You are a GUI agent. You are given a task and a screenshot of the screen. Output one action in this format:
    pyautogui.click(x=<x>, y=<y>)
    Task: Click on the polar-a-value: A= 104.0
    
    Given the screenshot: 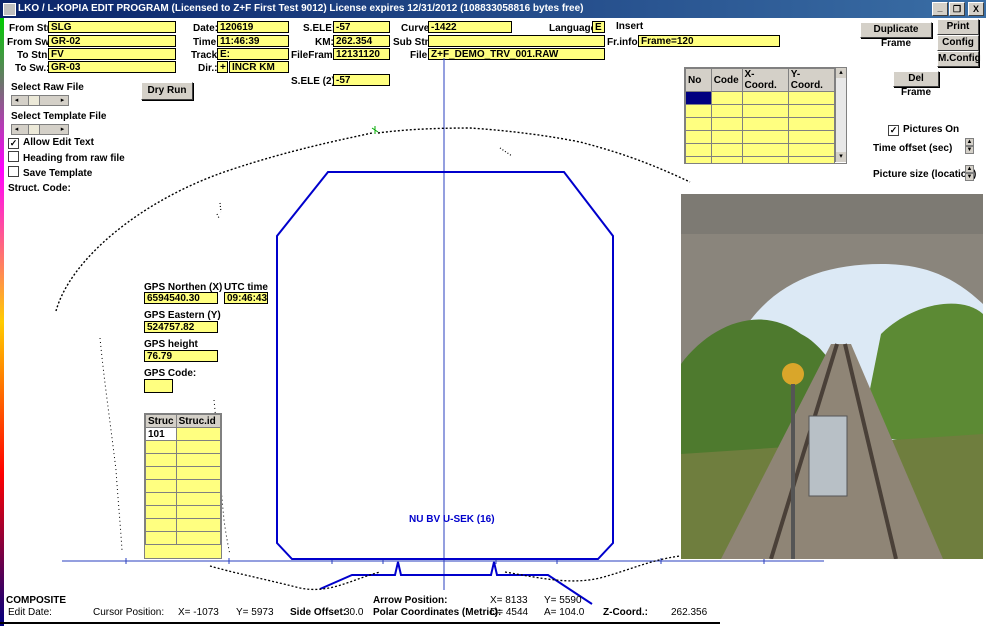 What is the action you would take?
    pyautogui.click(x=564, y=612)
    